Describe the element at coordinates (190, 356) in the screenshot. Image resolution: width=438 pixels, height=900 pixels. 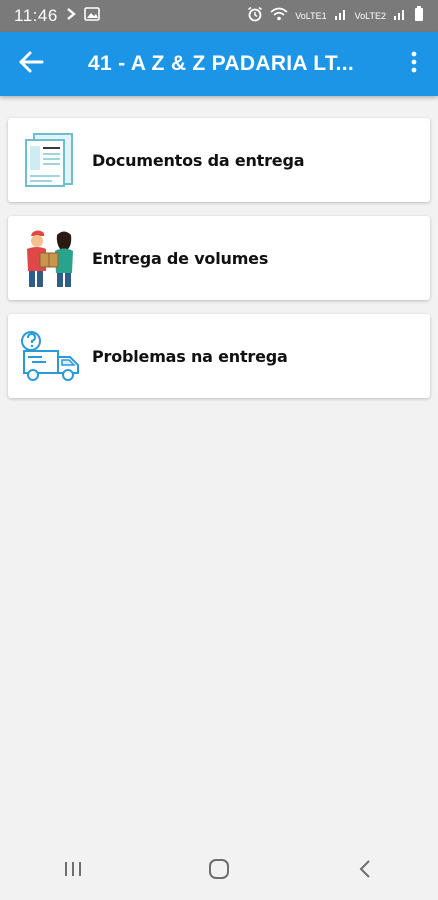
I see `card-label: Problemas na entrega` at that location.